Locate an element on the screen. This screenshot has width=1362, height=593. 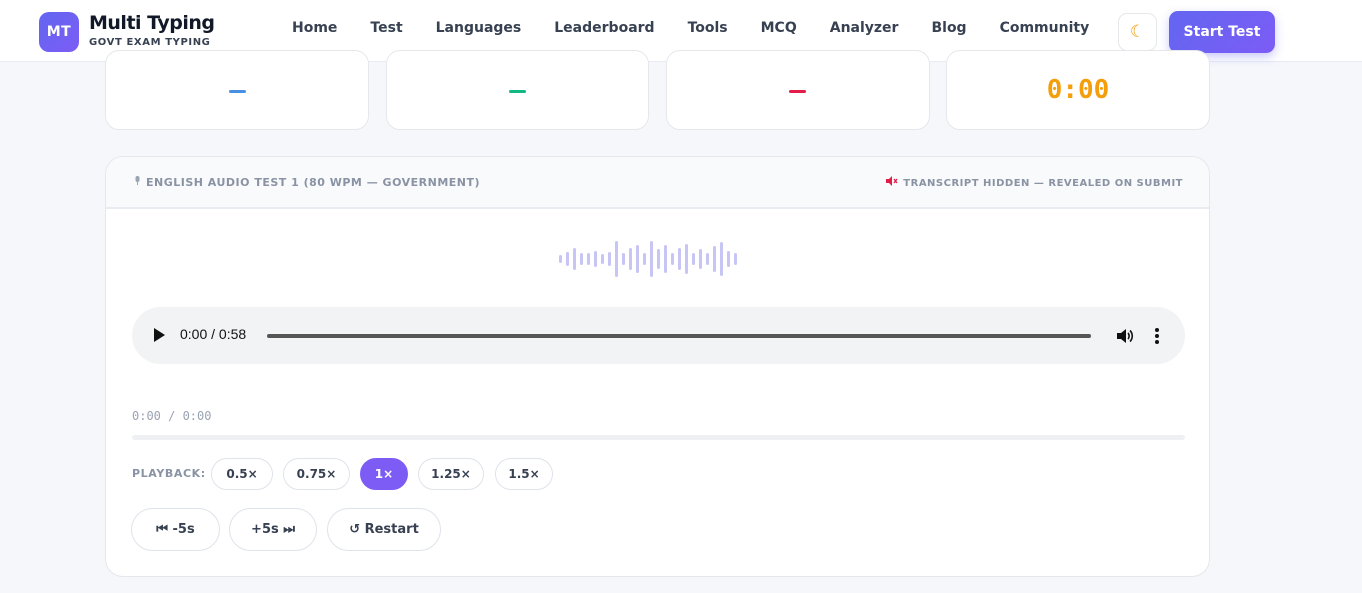
mic-icon is located at coordinates (137, 182).